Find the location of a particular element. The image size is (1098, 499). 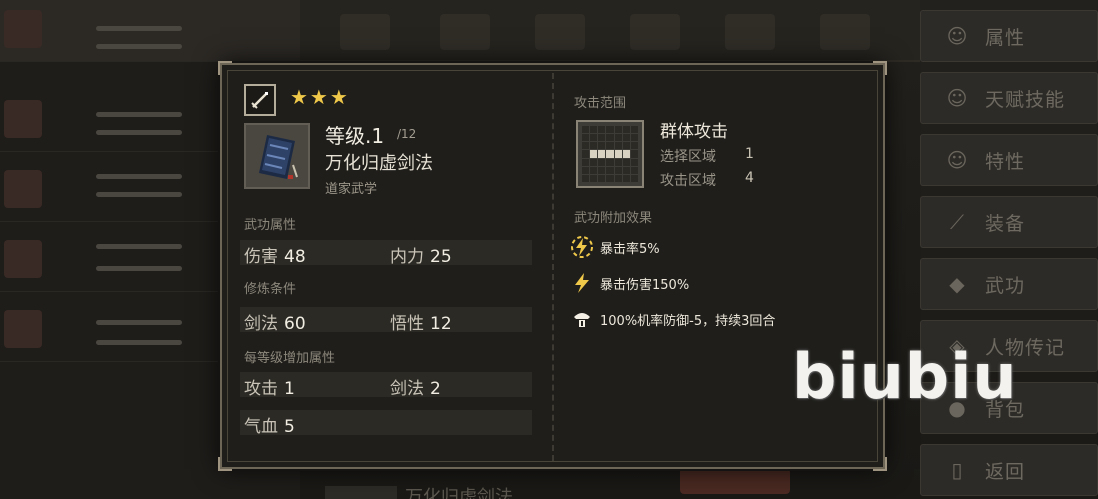

character-row is located at coordinates (150, 31).